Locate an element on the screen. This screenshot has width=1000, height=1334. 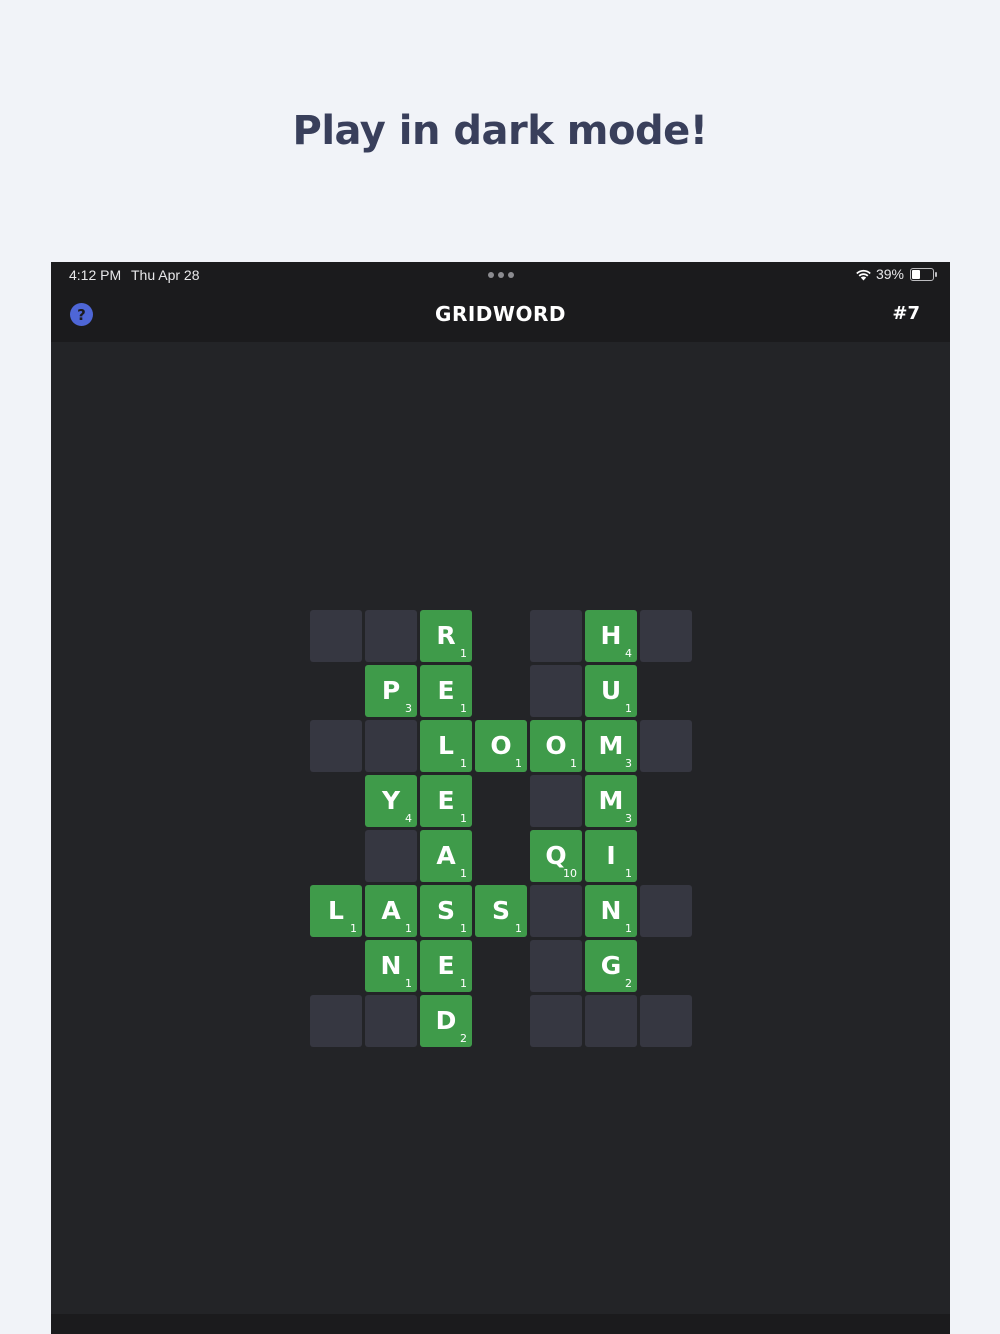
letter-tile: I1 is located at coordinates (611, 856).